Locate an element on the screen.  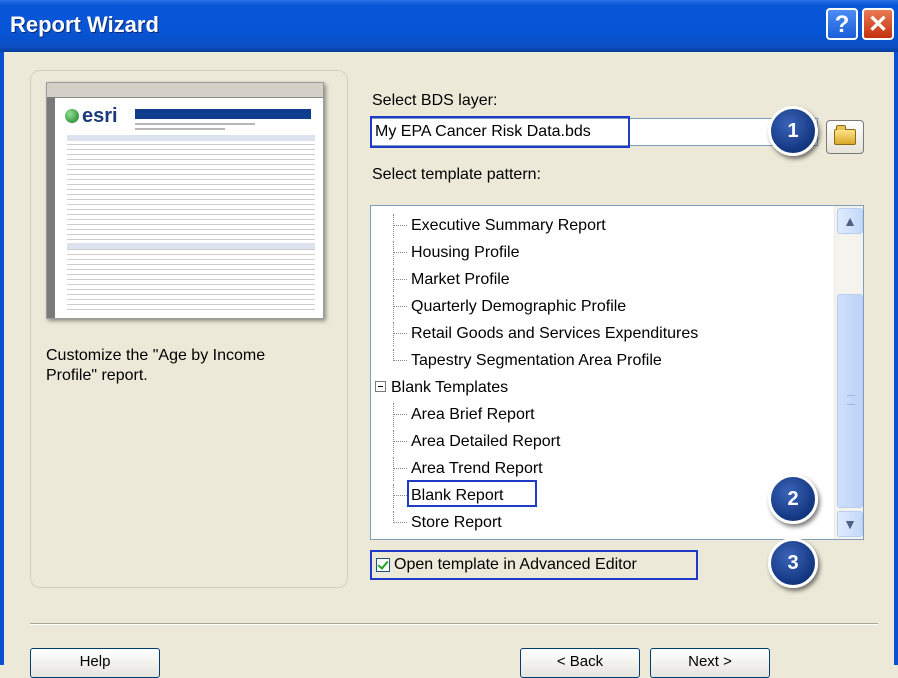
help-footer-button: Help is located at coordinates (95, 663).